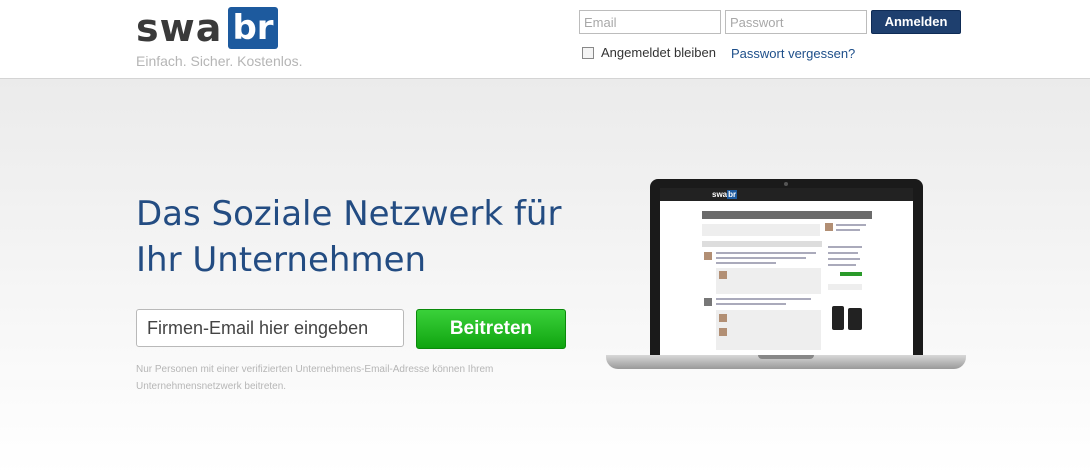 This screenshot has height=475, width=1090. What do you see at coordinates (793, 53) in the screenshot?
I see `forgot-password-link: Passwort vergessen?` at bounding box center [793, 53].